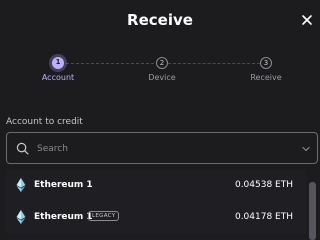 This screenshot has height=240, width=320. I want to click on account-balance: 0.04178 ETH, so click(263, 217).